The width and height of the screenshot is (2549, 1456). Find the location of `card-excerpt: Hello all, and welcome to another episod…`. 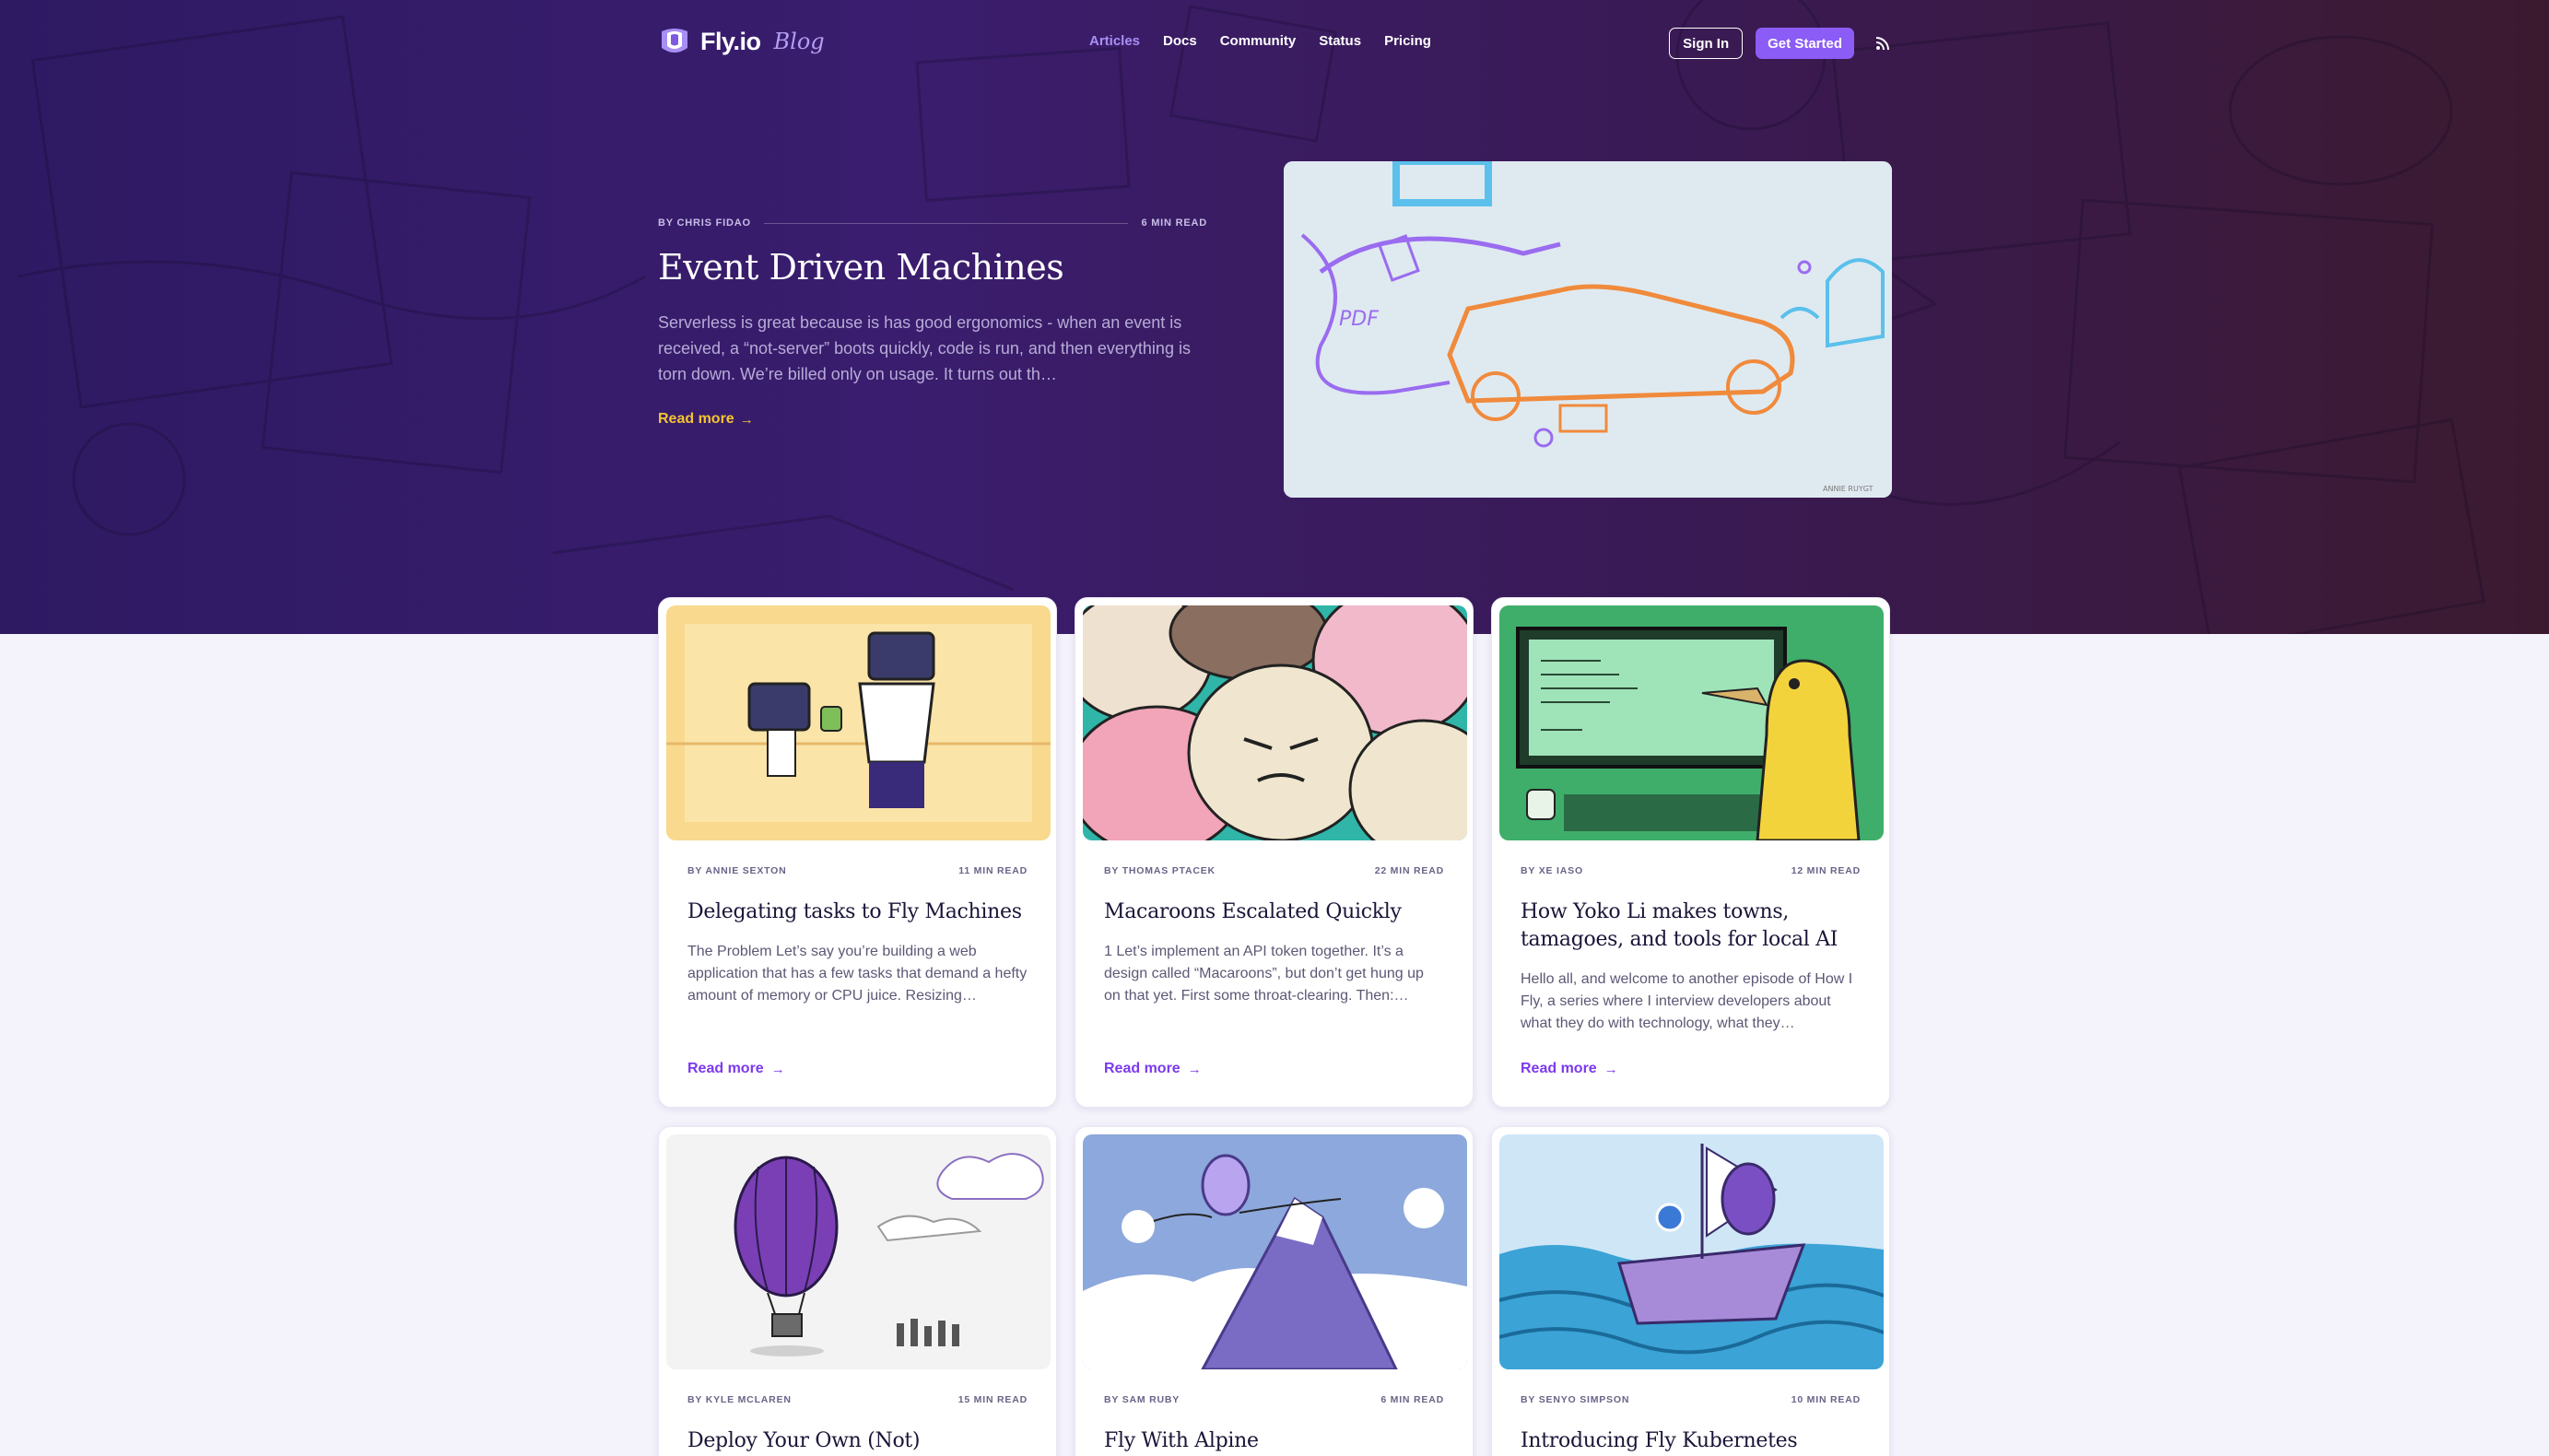

card-excerpt: Hello all, and welcome to another episod… is located at coordinates (1687, 1001).